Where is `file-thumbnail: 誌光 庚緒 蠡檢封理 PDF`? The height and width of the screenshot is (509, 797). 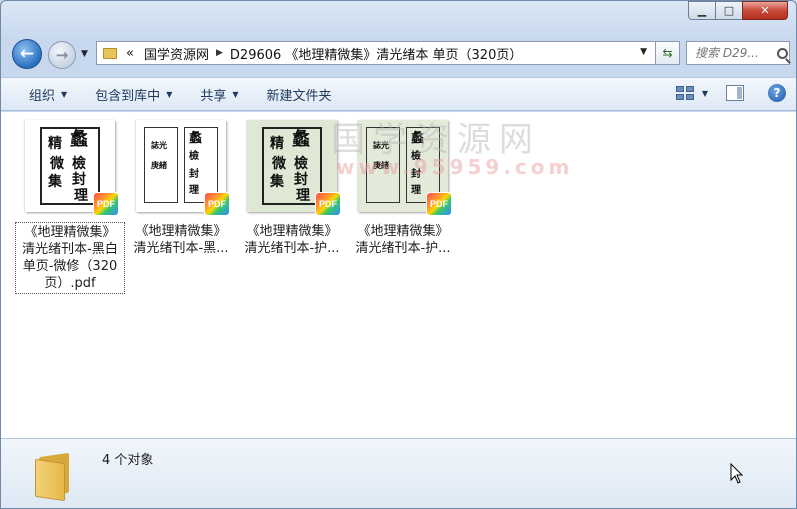
file-thumbnail: 誌光 庚緒 蠡檢封理 PDF is located at coordinates (183, 168).